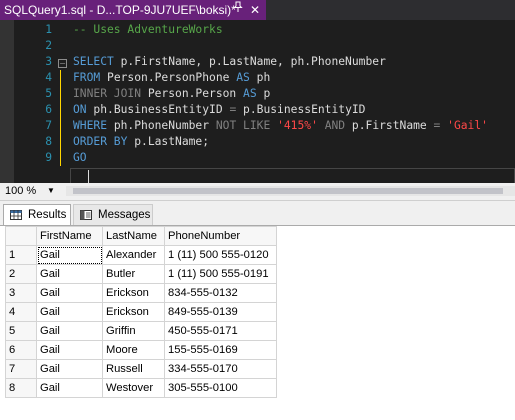  I want to click on row-number: 3, so click(21, 293).